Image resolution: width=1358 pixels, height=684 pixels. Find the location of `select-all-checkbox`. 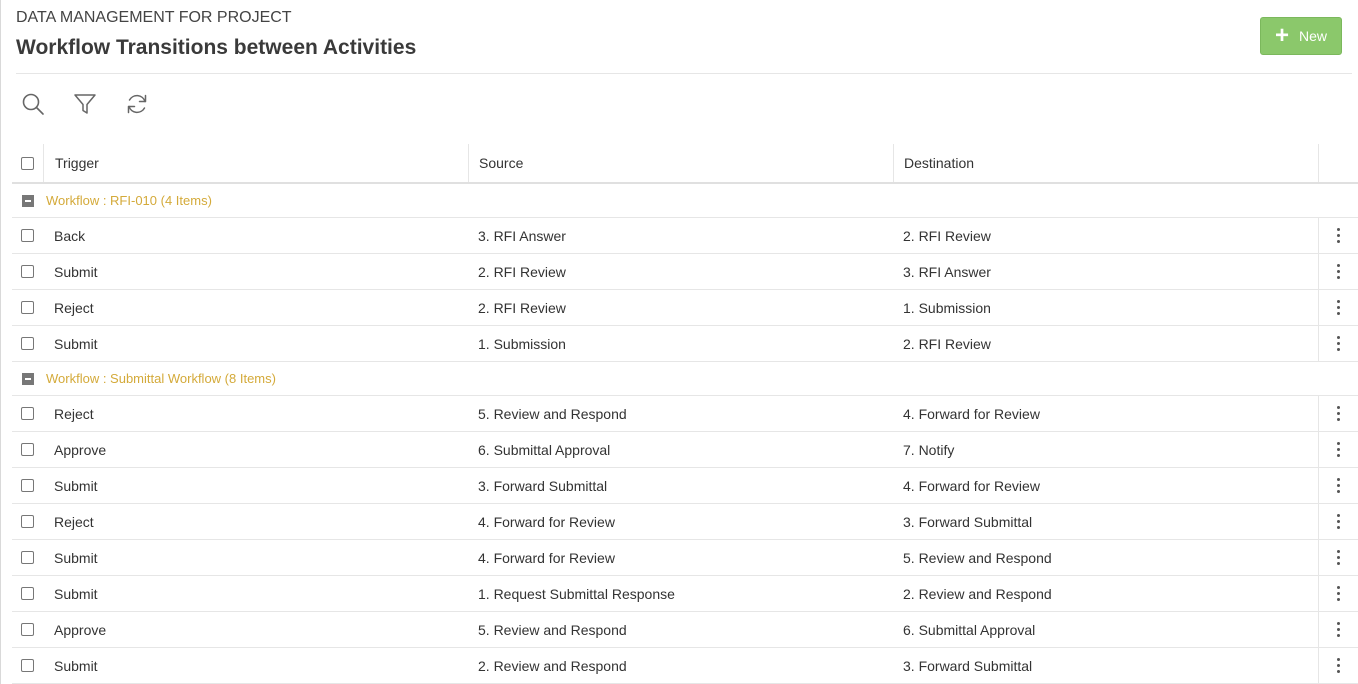

select-all-checkbox is located at coordinates (27, 163).